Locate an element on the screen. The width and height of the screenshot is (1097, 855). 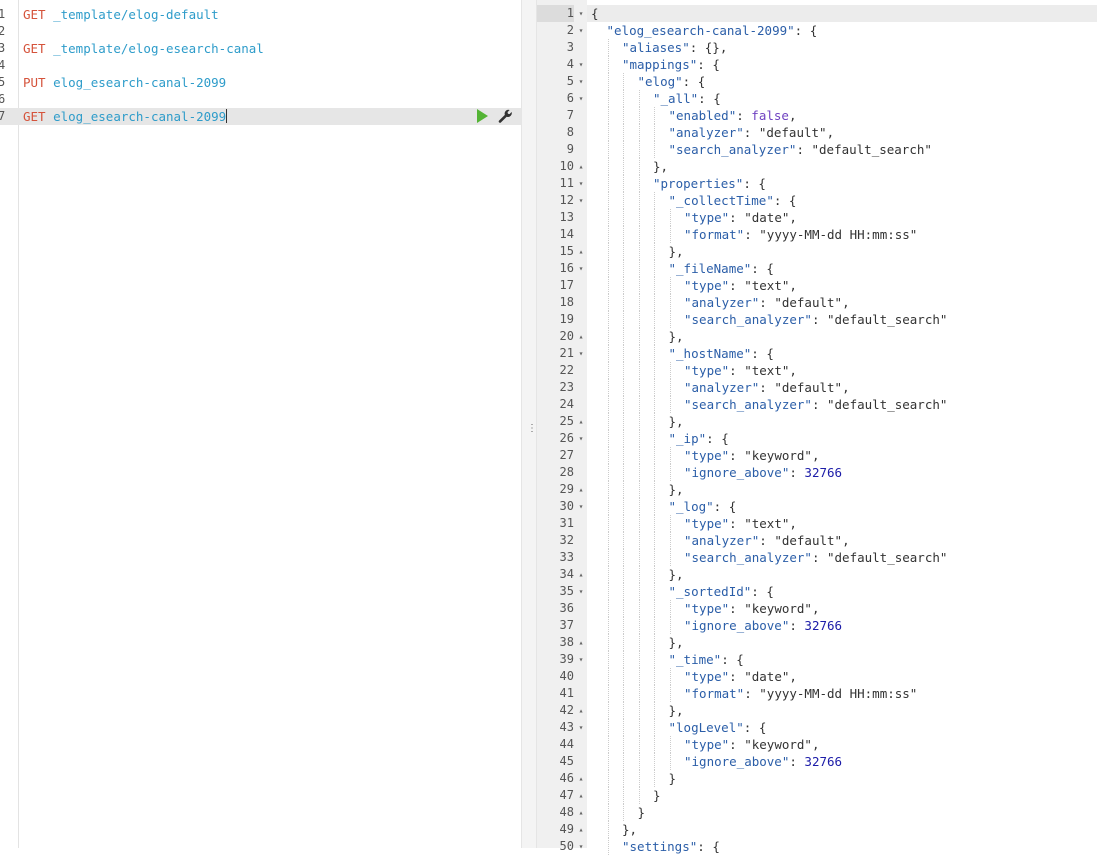
json-punct: : is located at coordinates (737, 285).